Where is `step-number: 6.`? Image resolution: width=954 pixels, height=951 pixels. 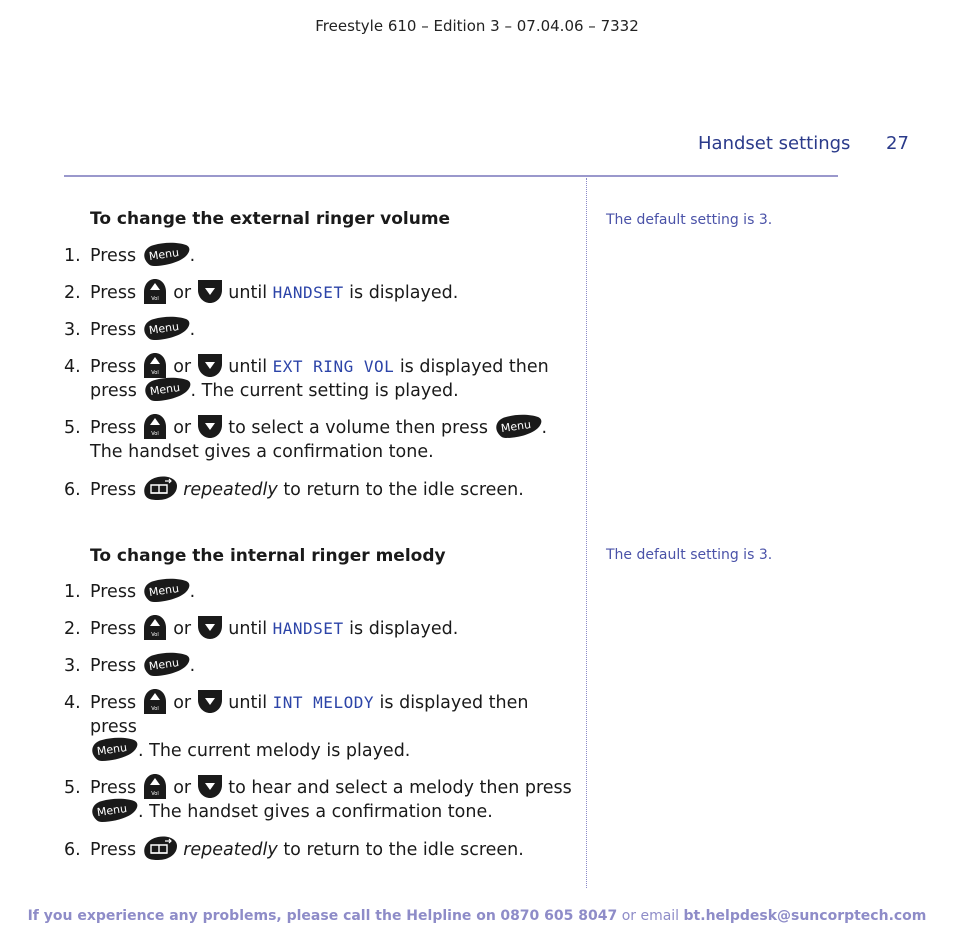
step-number: 6. is located at coordinates (72, 490).